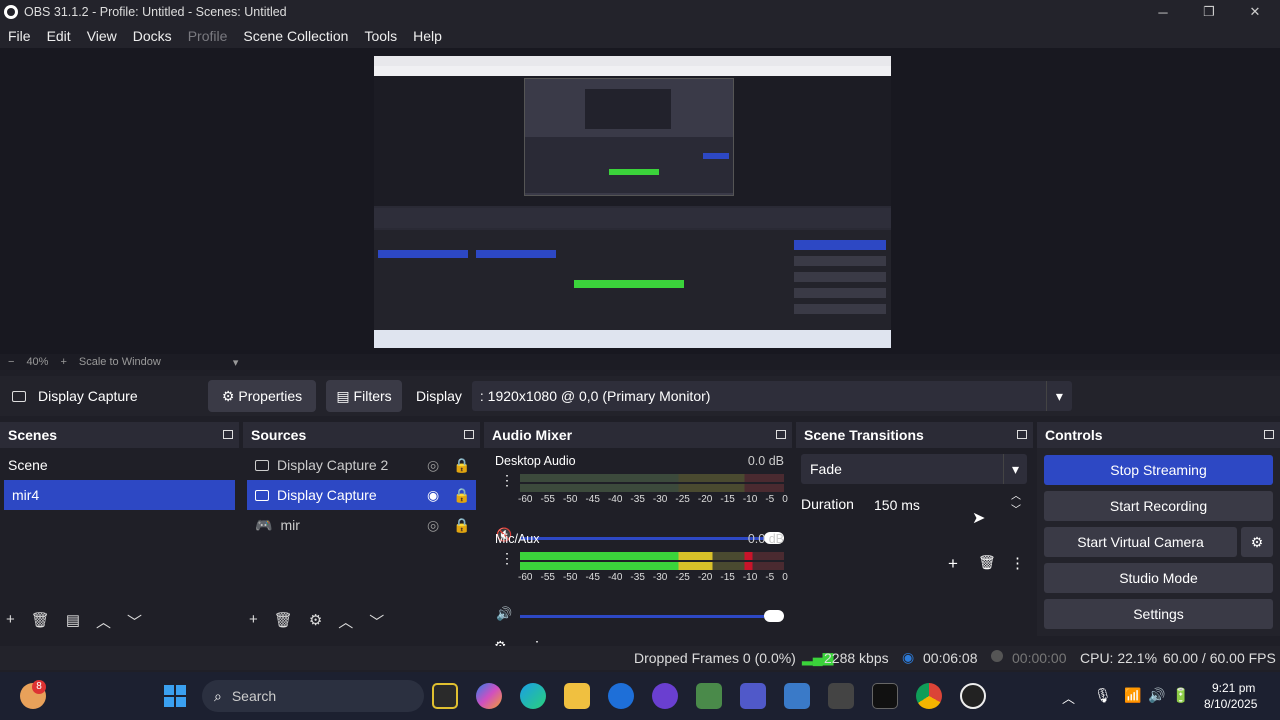  Describe the element at coordinates (1158, 614) in the screenshot. I see `settings-button: Settings` at that location.